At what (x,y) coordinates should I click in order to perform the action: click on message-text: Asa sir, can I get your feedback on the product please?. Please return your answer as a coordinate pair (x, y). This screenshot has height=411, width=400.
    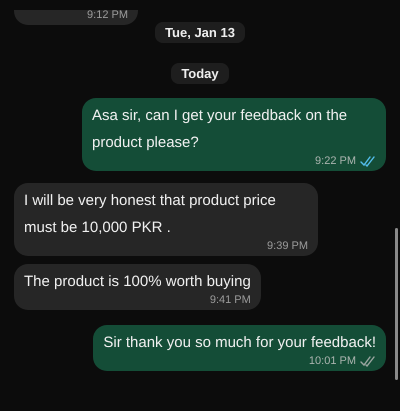
    Looking at the image, I should click on (220, 129).